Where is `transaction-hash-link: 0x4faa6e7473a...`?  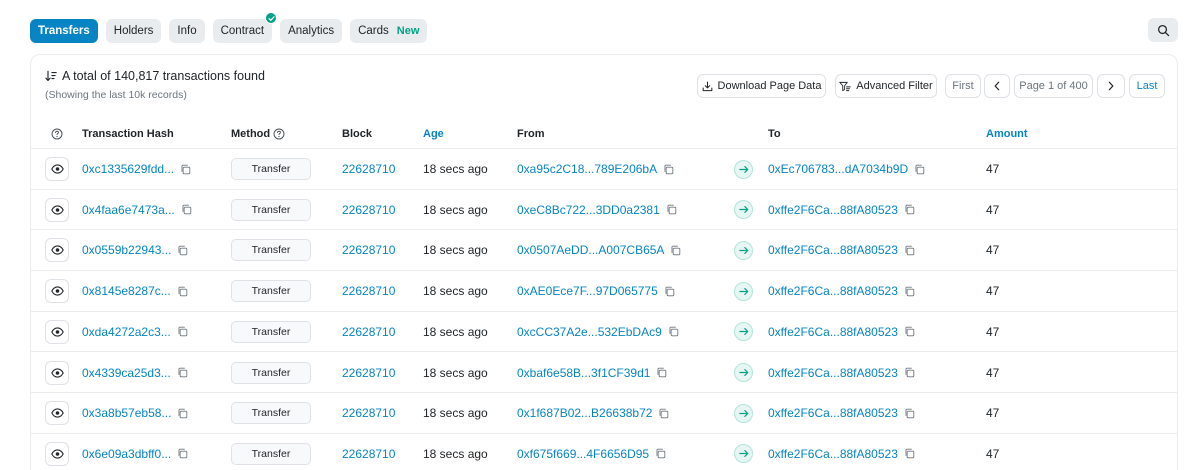
transaction-hash-link: 0x4faa6e7473a... is located at coordinates (128, 210).